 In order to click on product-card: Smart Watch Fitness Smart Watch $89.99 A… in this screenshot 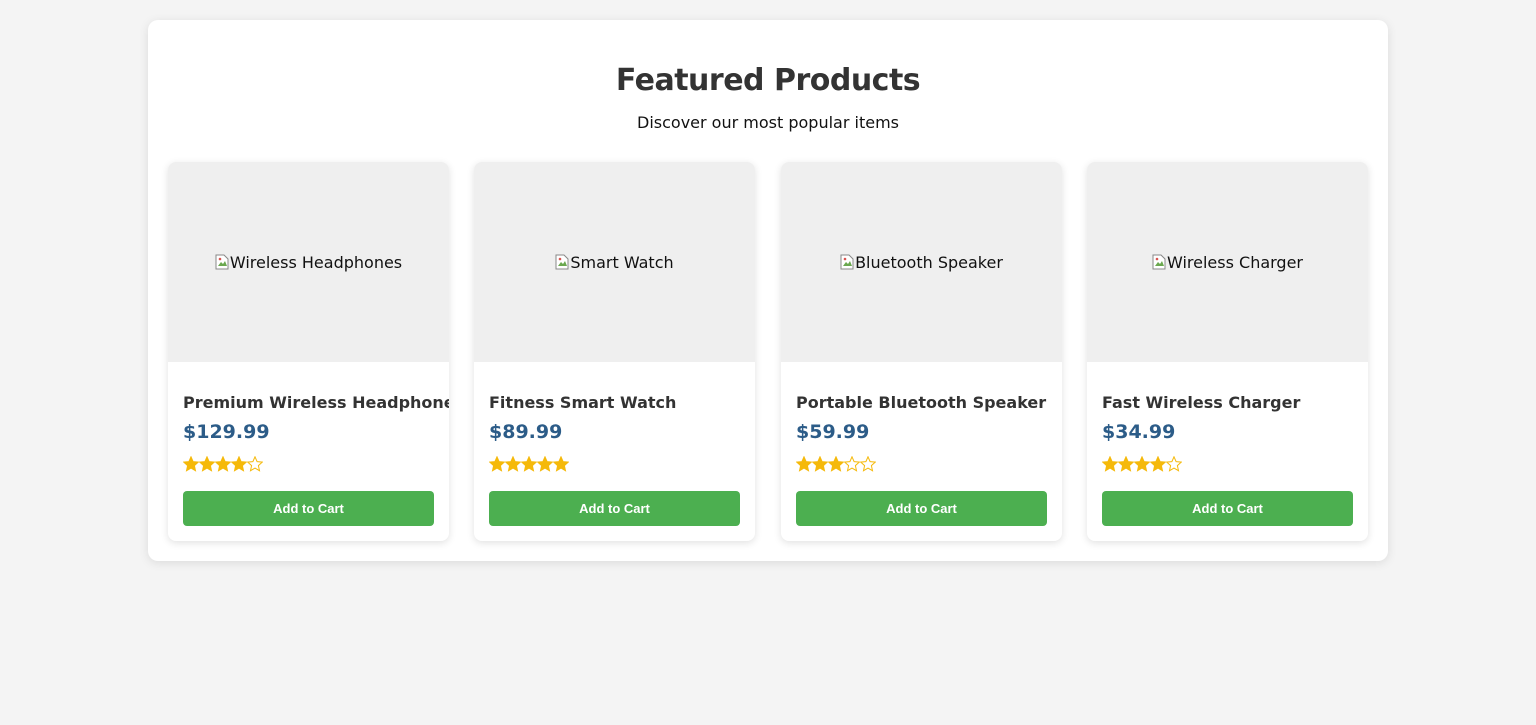, I will do `click(614, 351)`.